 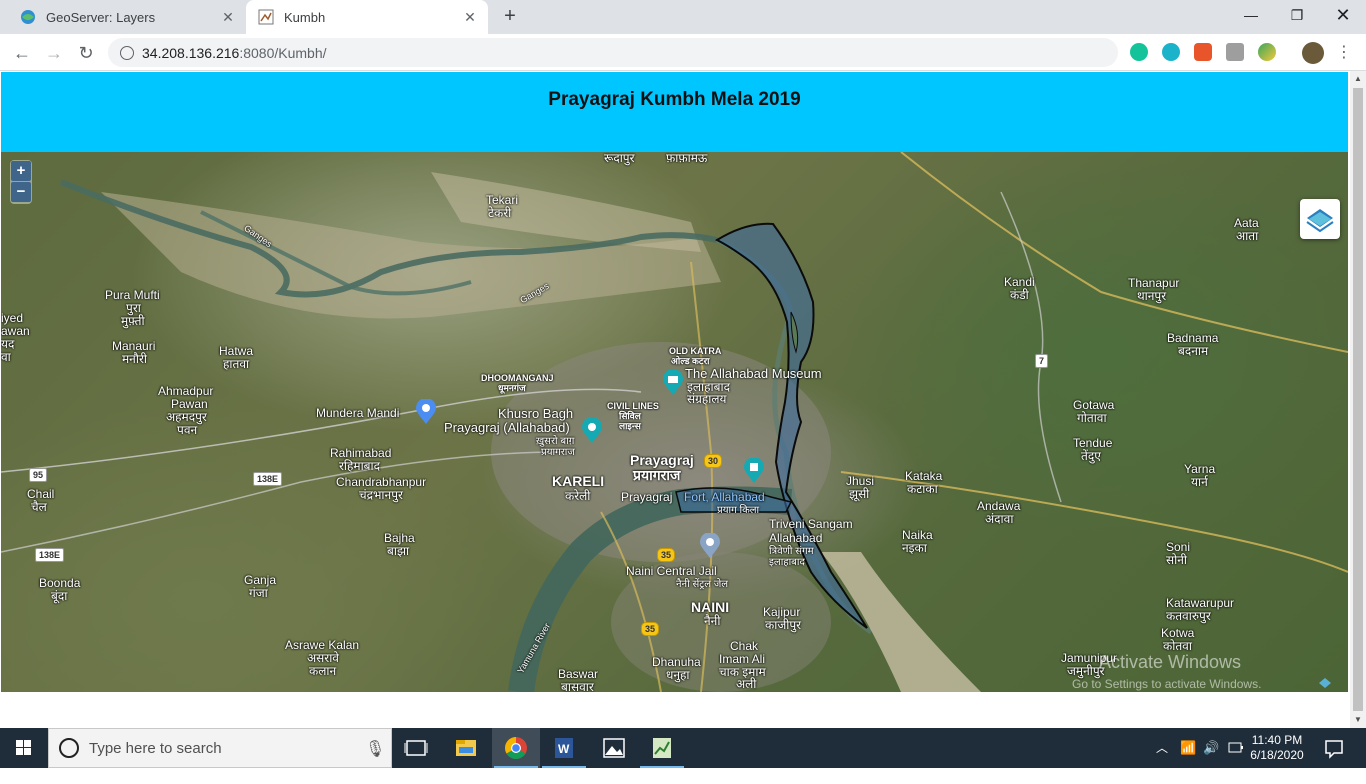 What do you see at coordinates (754, 471) in the screenshot?
I see `fort-pin-icon` at bounding box center [754, 471].